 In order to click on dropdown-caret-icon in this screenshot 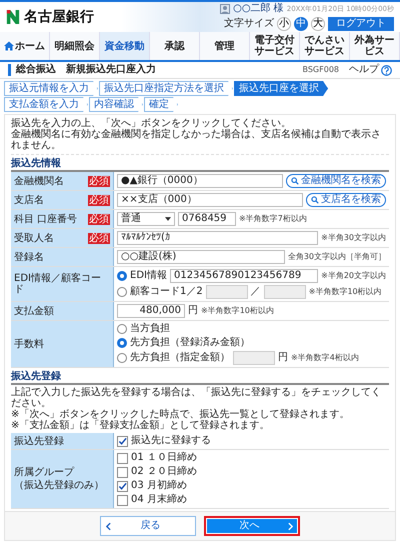, I will do `click(168, 219)`.